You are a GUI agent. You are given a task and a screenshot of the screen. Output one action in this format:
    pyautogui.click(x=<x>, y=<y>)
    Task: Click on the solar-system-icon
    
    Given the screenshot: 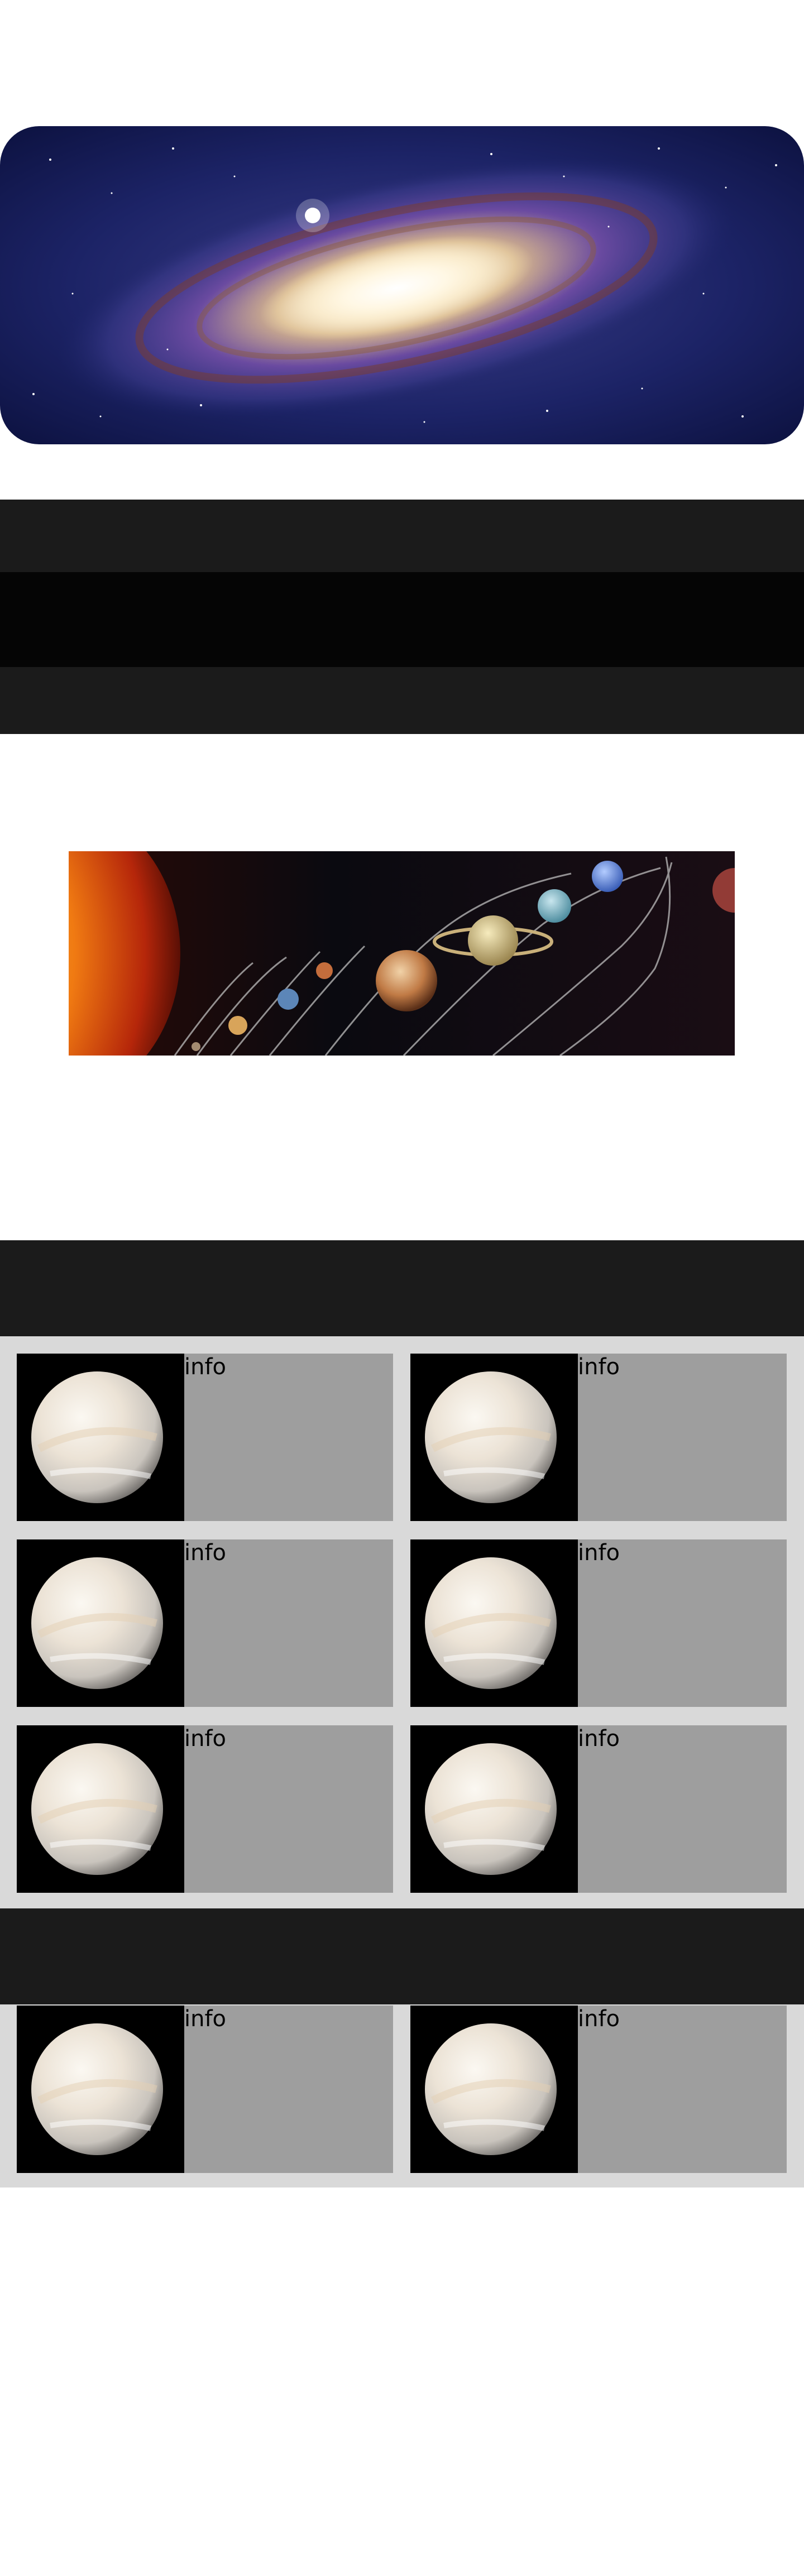 What is the action you would take?
    pyautogui.click(x=402, y=953)
    